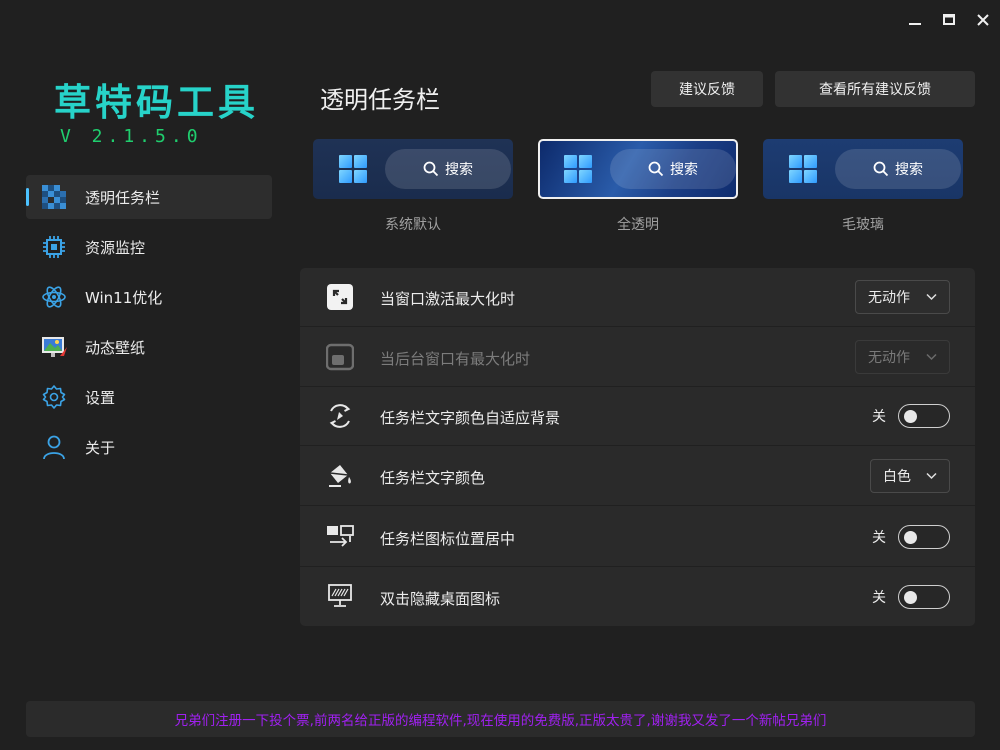 The image size is (1000, 750). I want to click on setting-label: 任务栏文字颜色自适应背景, so click(470, 418).